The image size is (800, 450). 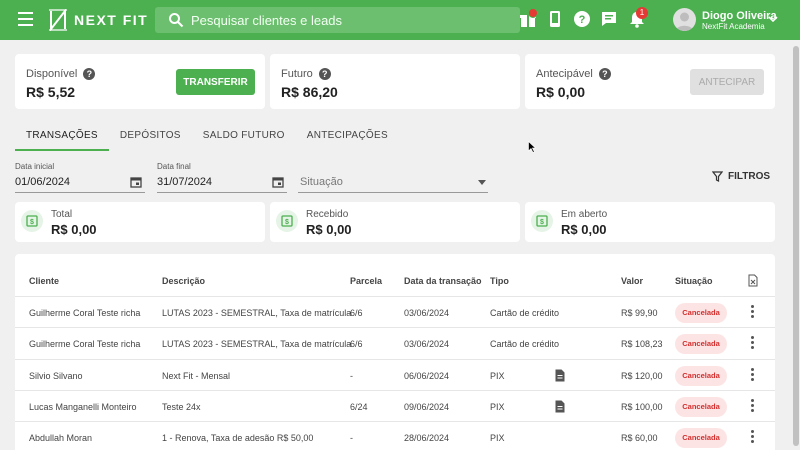 What do you see at coordinates (753, 280) in the screenshot?
I see `export-excel-icon` at bounding box center [753, 280].